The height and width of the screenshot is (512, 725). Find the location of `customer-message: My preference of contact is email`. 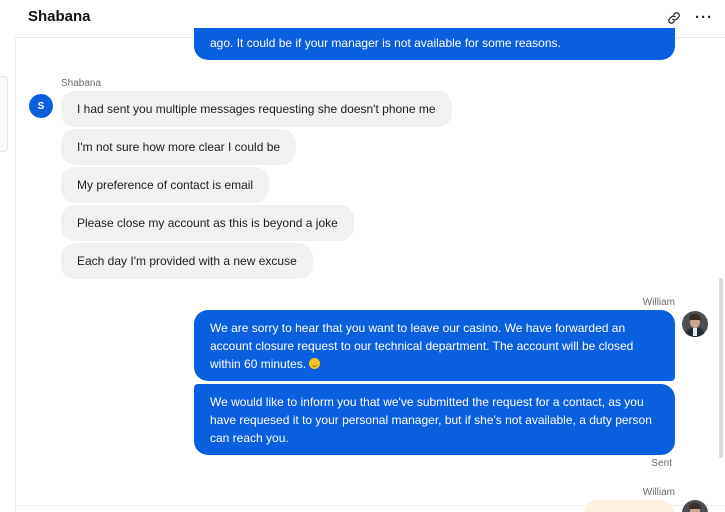

customer-message: My preference of contact is email is located at coordinates (165, 185).